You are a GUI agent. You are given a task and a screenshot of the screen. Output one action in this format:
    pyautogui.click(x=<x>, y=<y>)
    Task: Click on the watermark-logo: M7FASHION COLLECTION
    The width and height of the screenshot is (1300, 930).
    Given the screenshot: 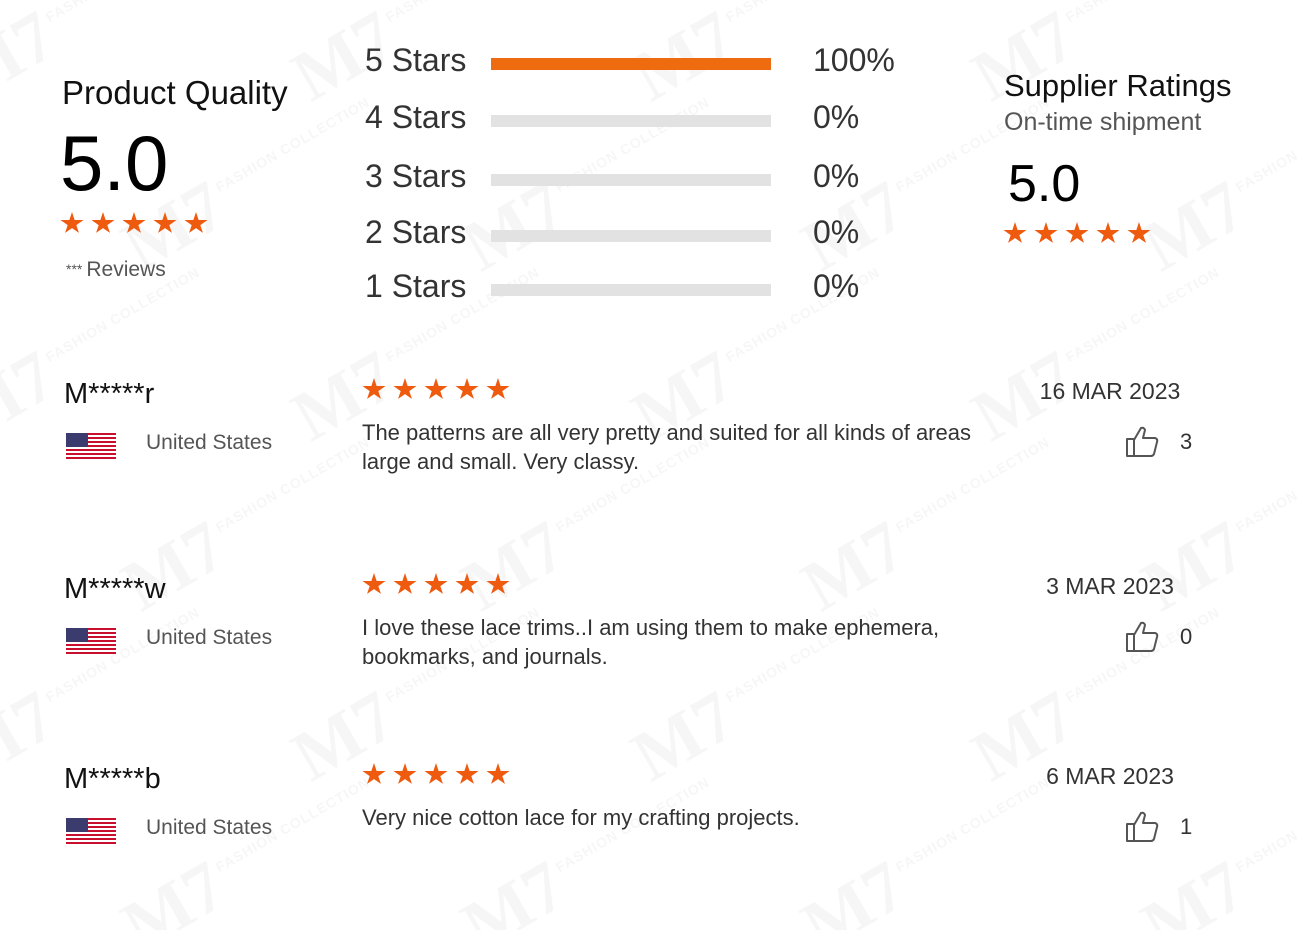 What is the action you would take?
    pyautogui.click(x=1214, y=181)
    